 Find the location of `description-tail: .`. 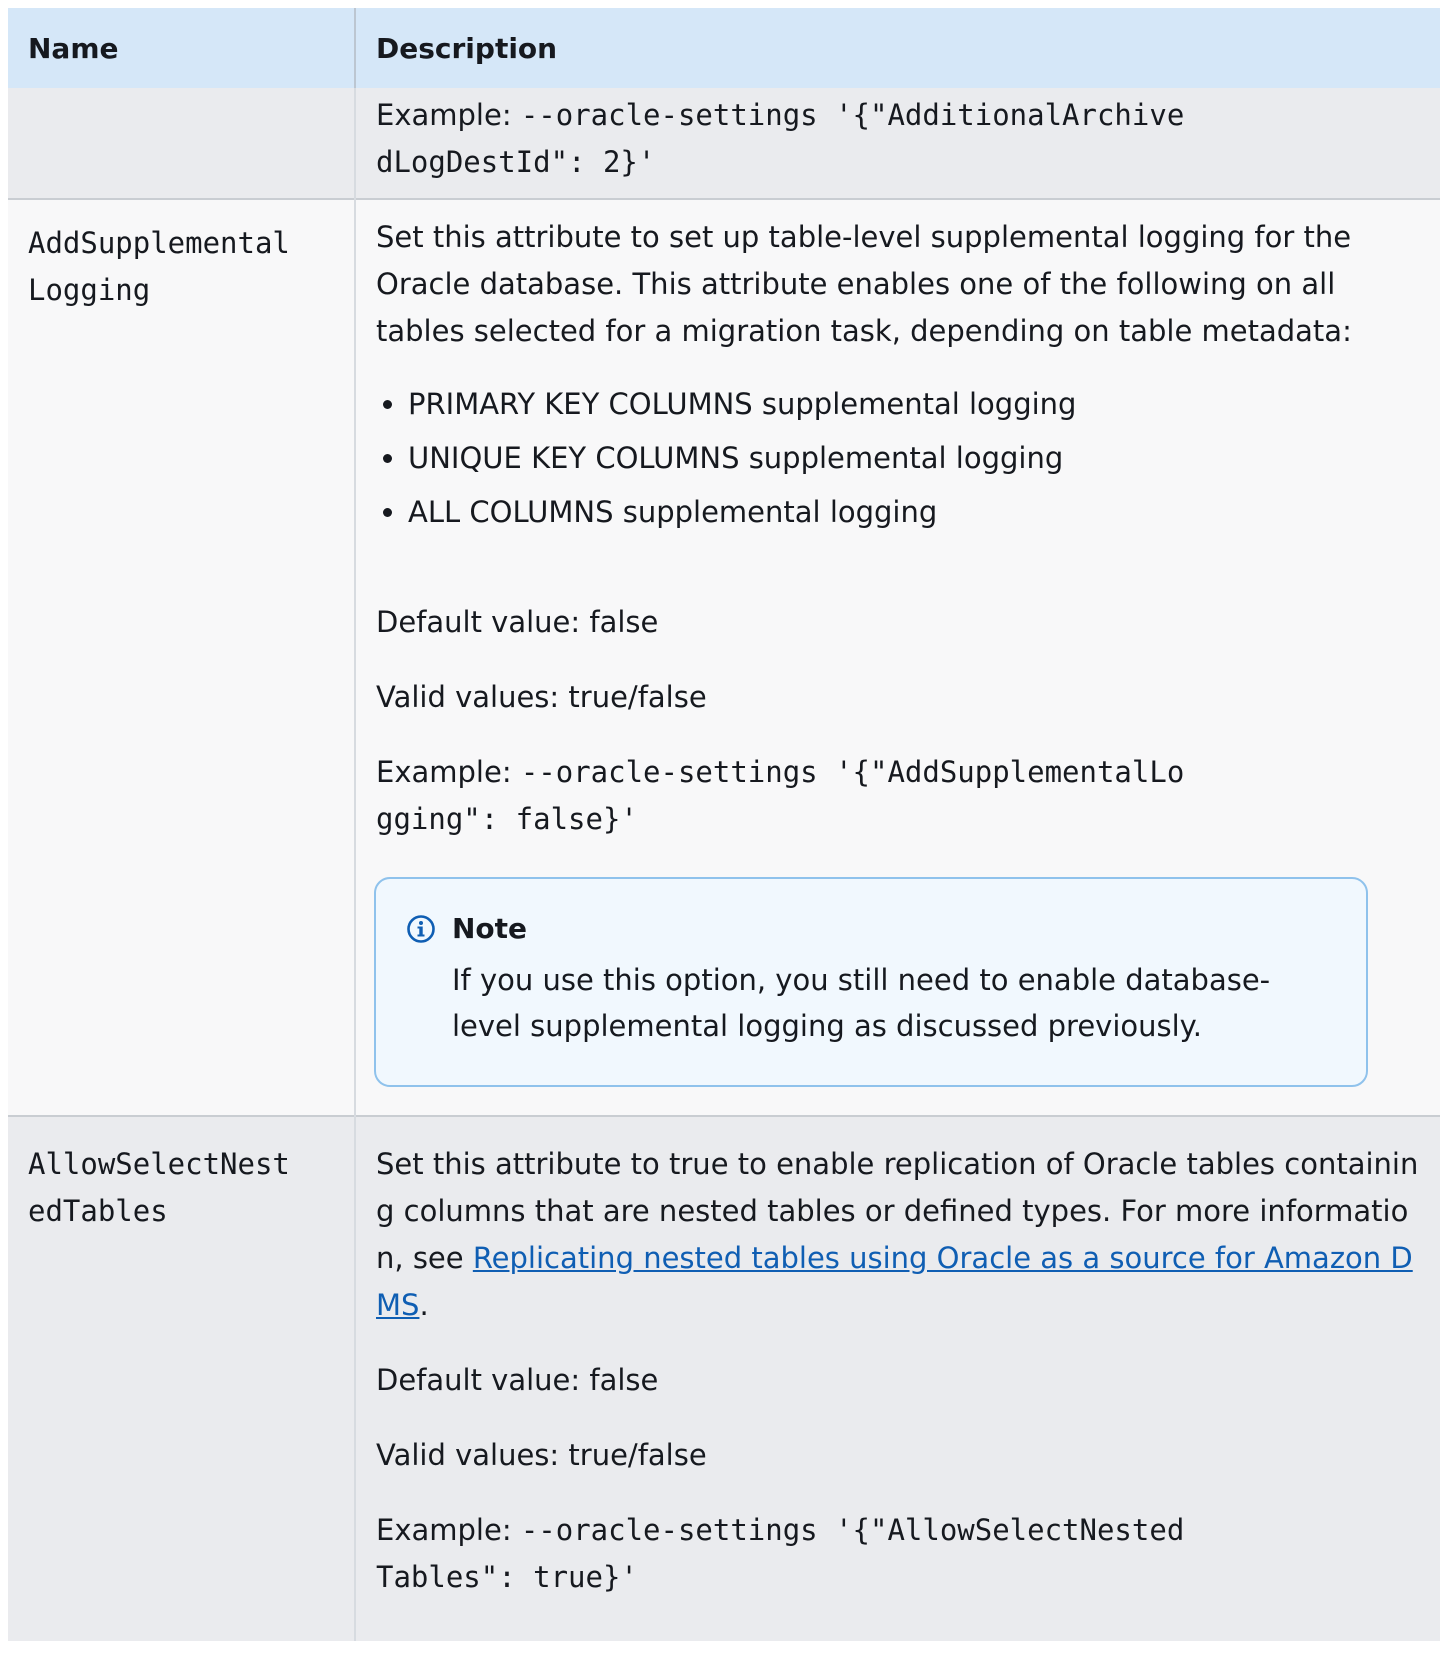

description-tail: . is located at coordinates (424, 1305).